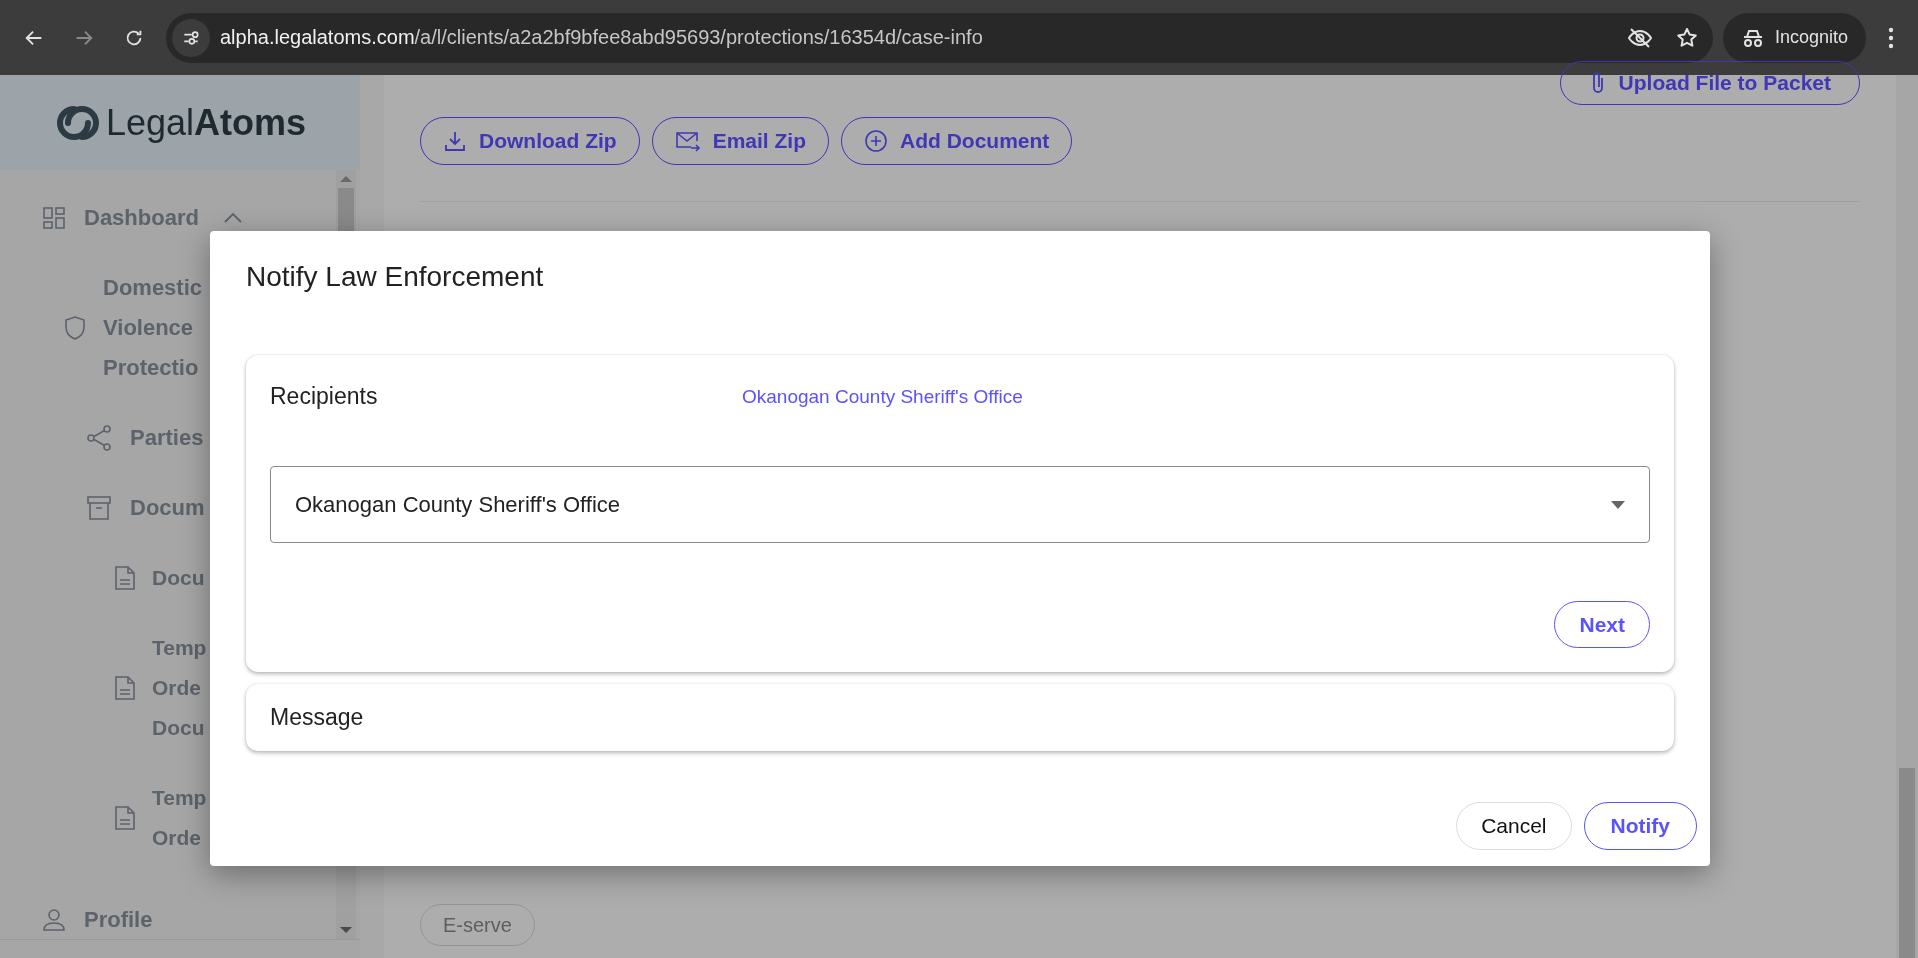 This screenshot has width=1918, height=958. What do you see at coordinates (168, 578) in the screenshot?
I see `sidebar-item: Docu` at bounding box center [168, 578].